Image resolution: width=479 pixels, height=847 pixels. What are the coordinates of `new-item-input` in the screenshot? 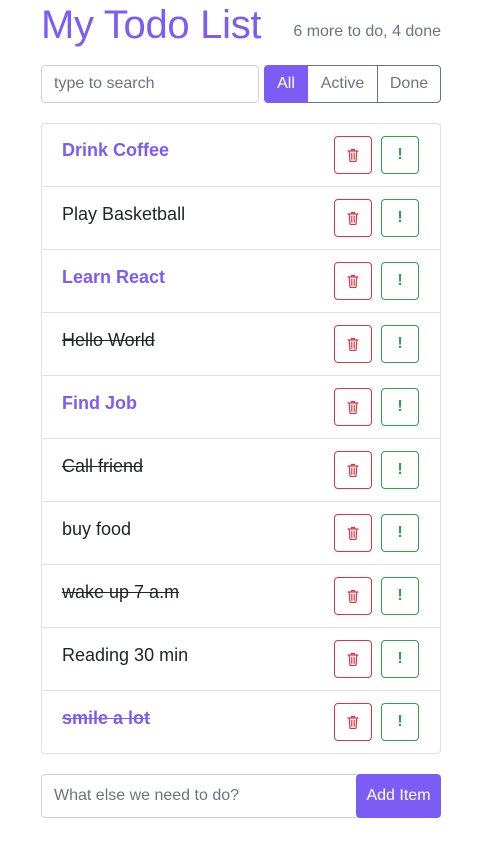 It's located at (201, 796).